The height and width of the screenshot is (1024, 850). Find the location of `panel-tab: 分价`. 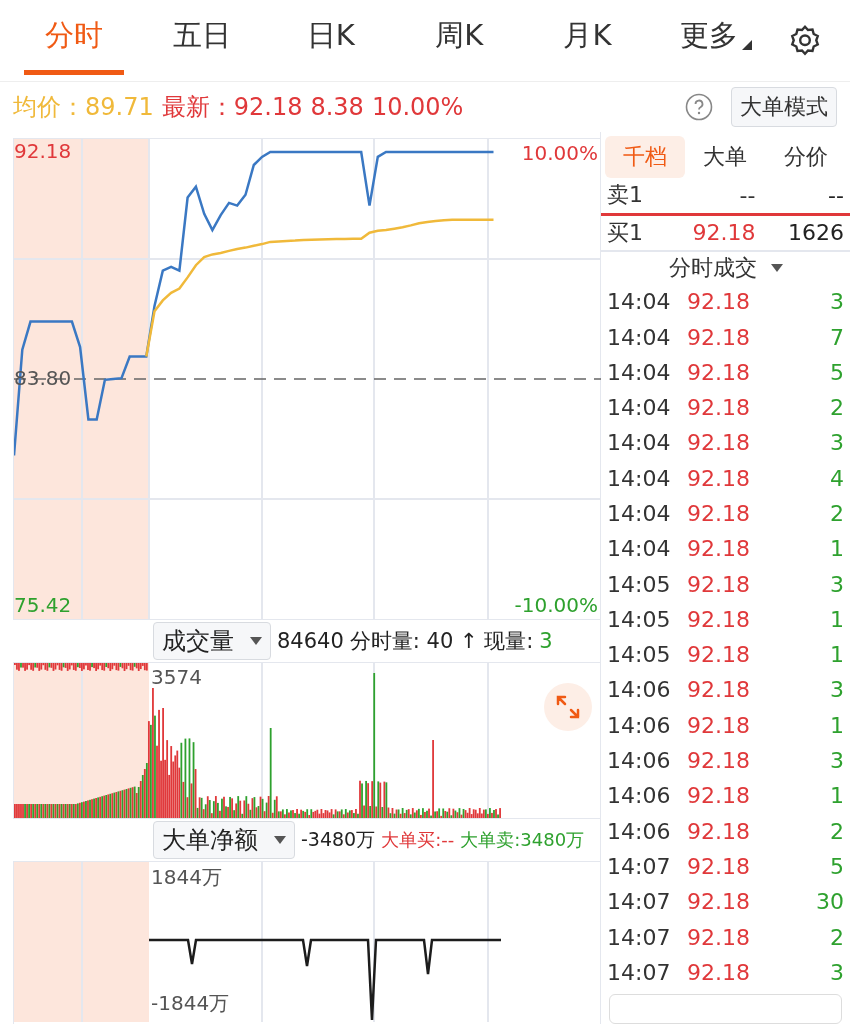

panel-tab: 分价 is located at coordinates (805, 157).